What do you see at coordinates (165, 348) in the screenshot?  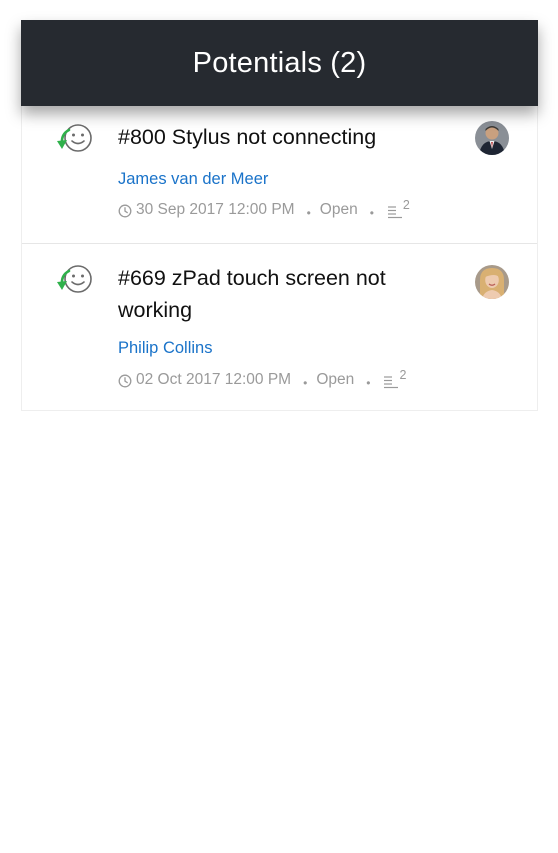 I see `contact-link: Philip Collins` at bounding box center [165, 348].